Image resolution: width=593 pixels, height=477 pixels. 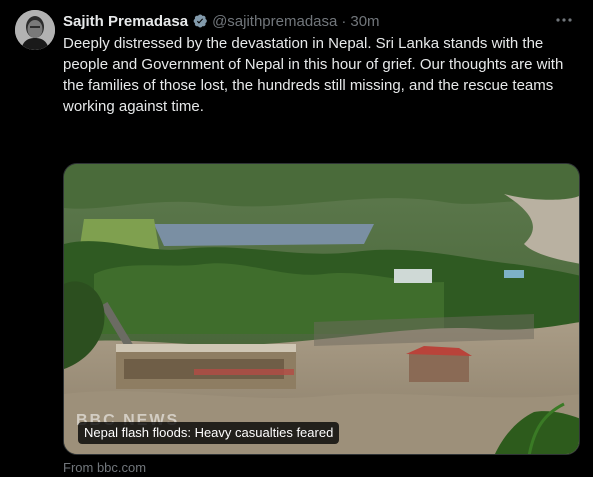 What do you see at coordinates (364, 21) in the screenshot?
I see `timestamp: 30m` at bounding box center [364, 21].